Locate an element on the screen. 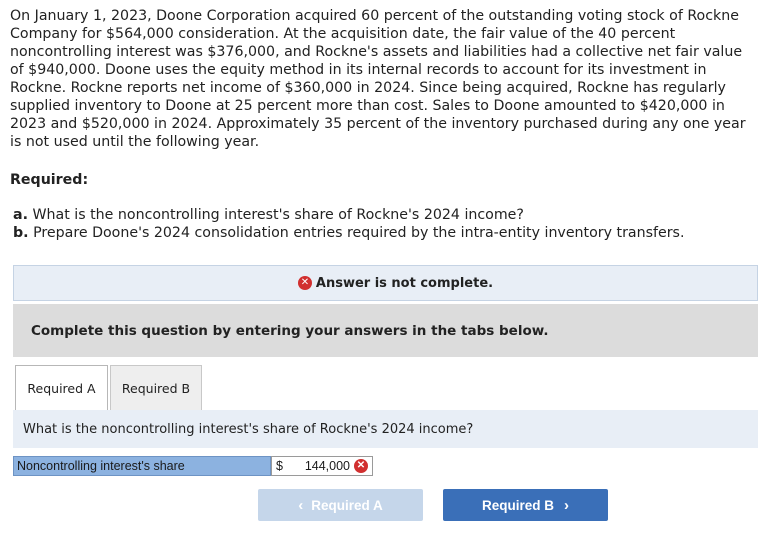 The width and height of the screenshot is (768, 537). chevron-right-icon: › is located at coordinates (566, 505).